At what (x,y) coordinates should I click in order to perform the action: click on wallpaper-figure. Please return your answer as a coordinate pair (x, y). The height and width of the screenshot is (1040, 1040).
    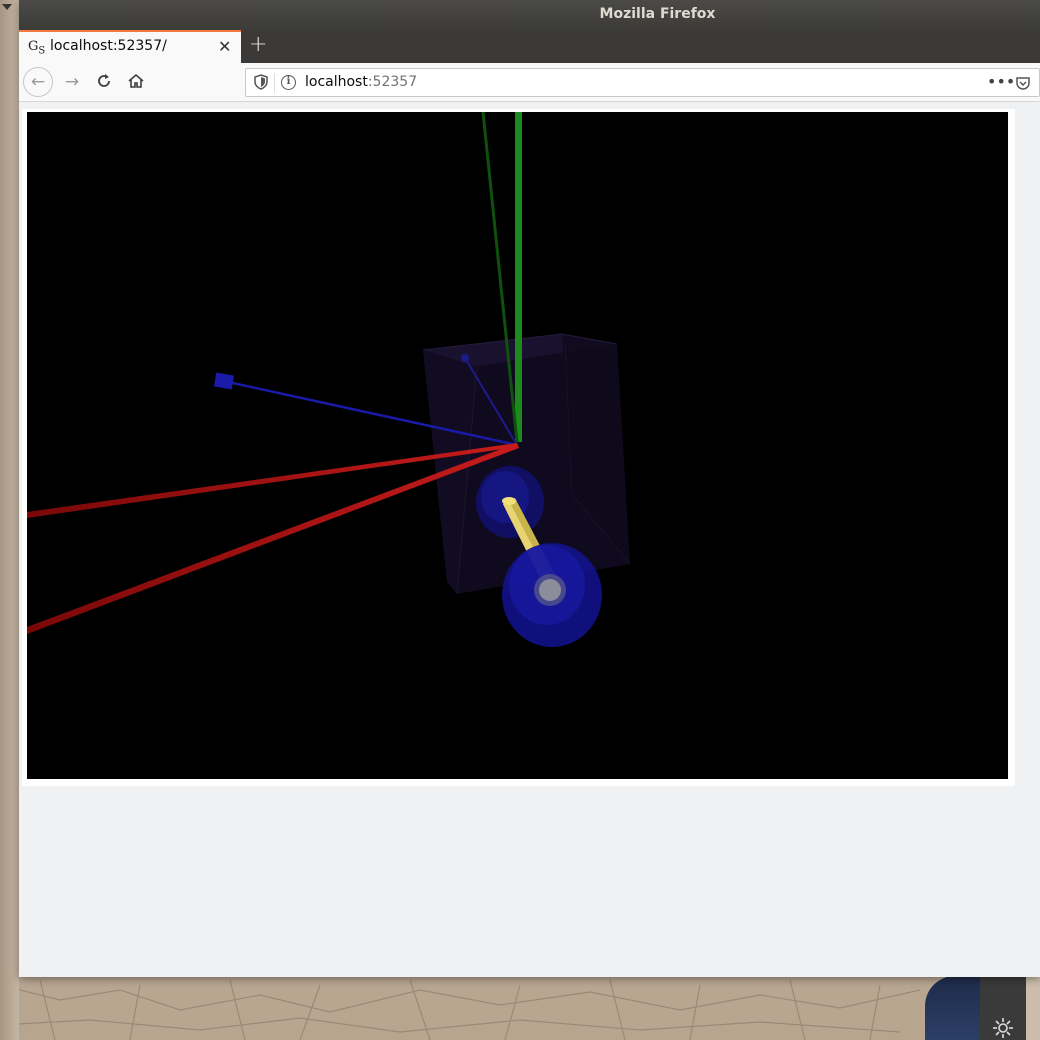
    Looking at the image, I should click on (955, 1008).